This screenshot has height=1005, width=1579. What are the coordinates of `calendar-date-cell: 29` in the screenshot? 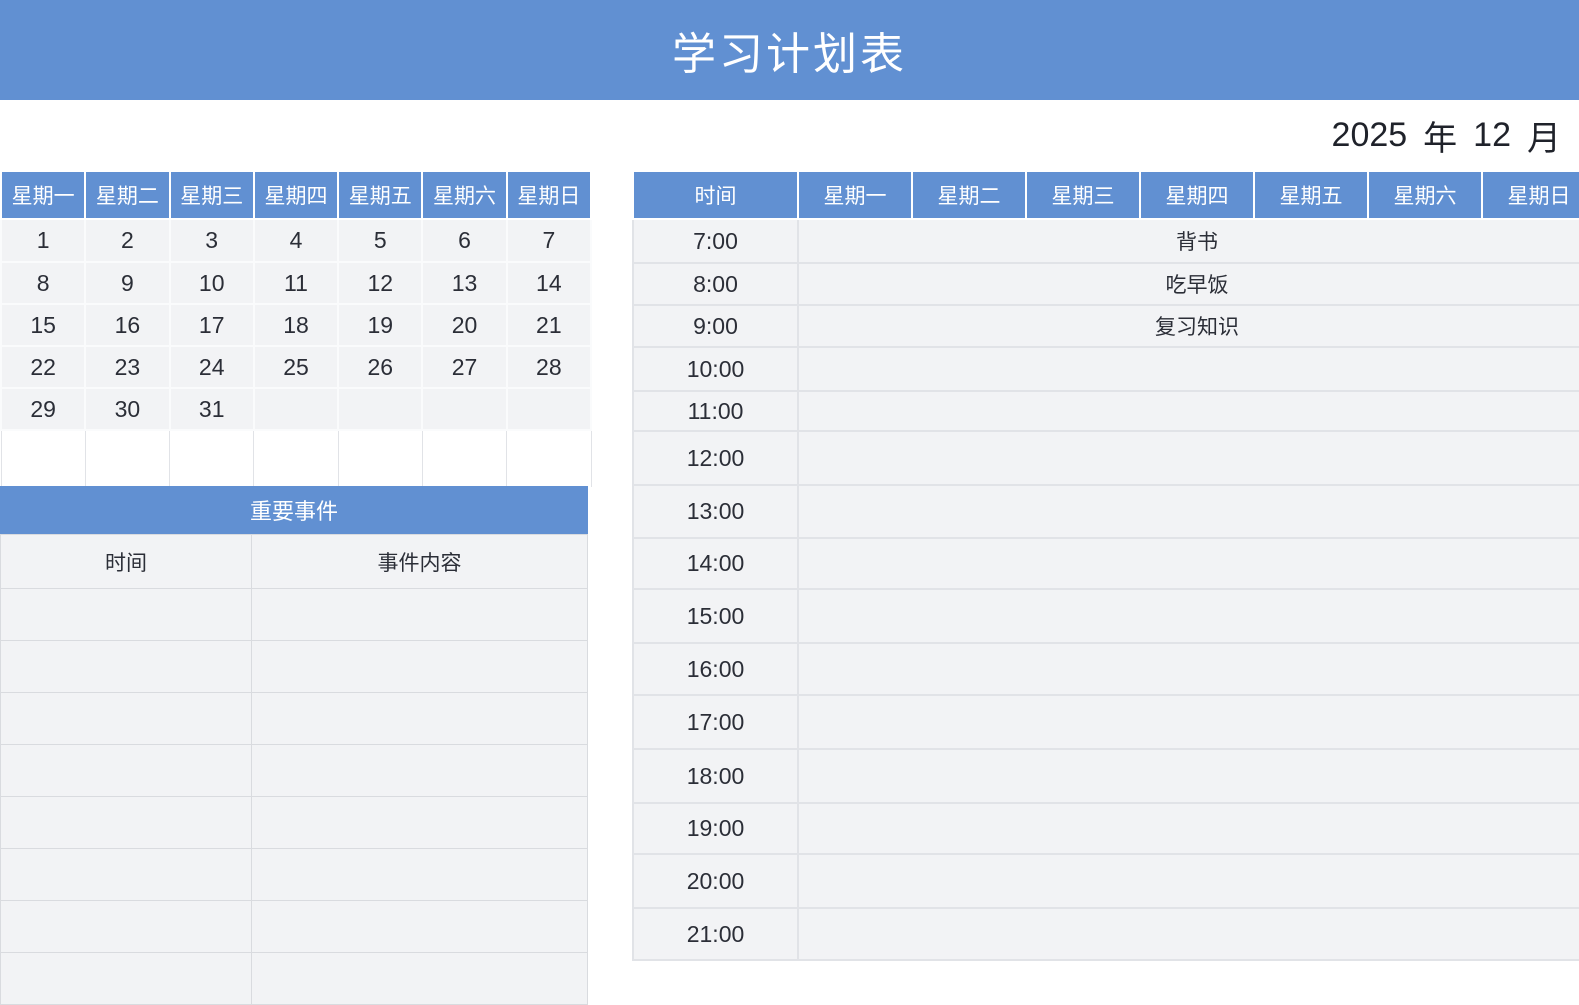 It's located at (43, 409).